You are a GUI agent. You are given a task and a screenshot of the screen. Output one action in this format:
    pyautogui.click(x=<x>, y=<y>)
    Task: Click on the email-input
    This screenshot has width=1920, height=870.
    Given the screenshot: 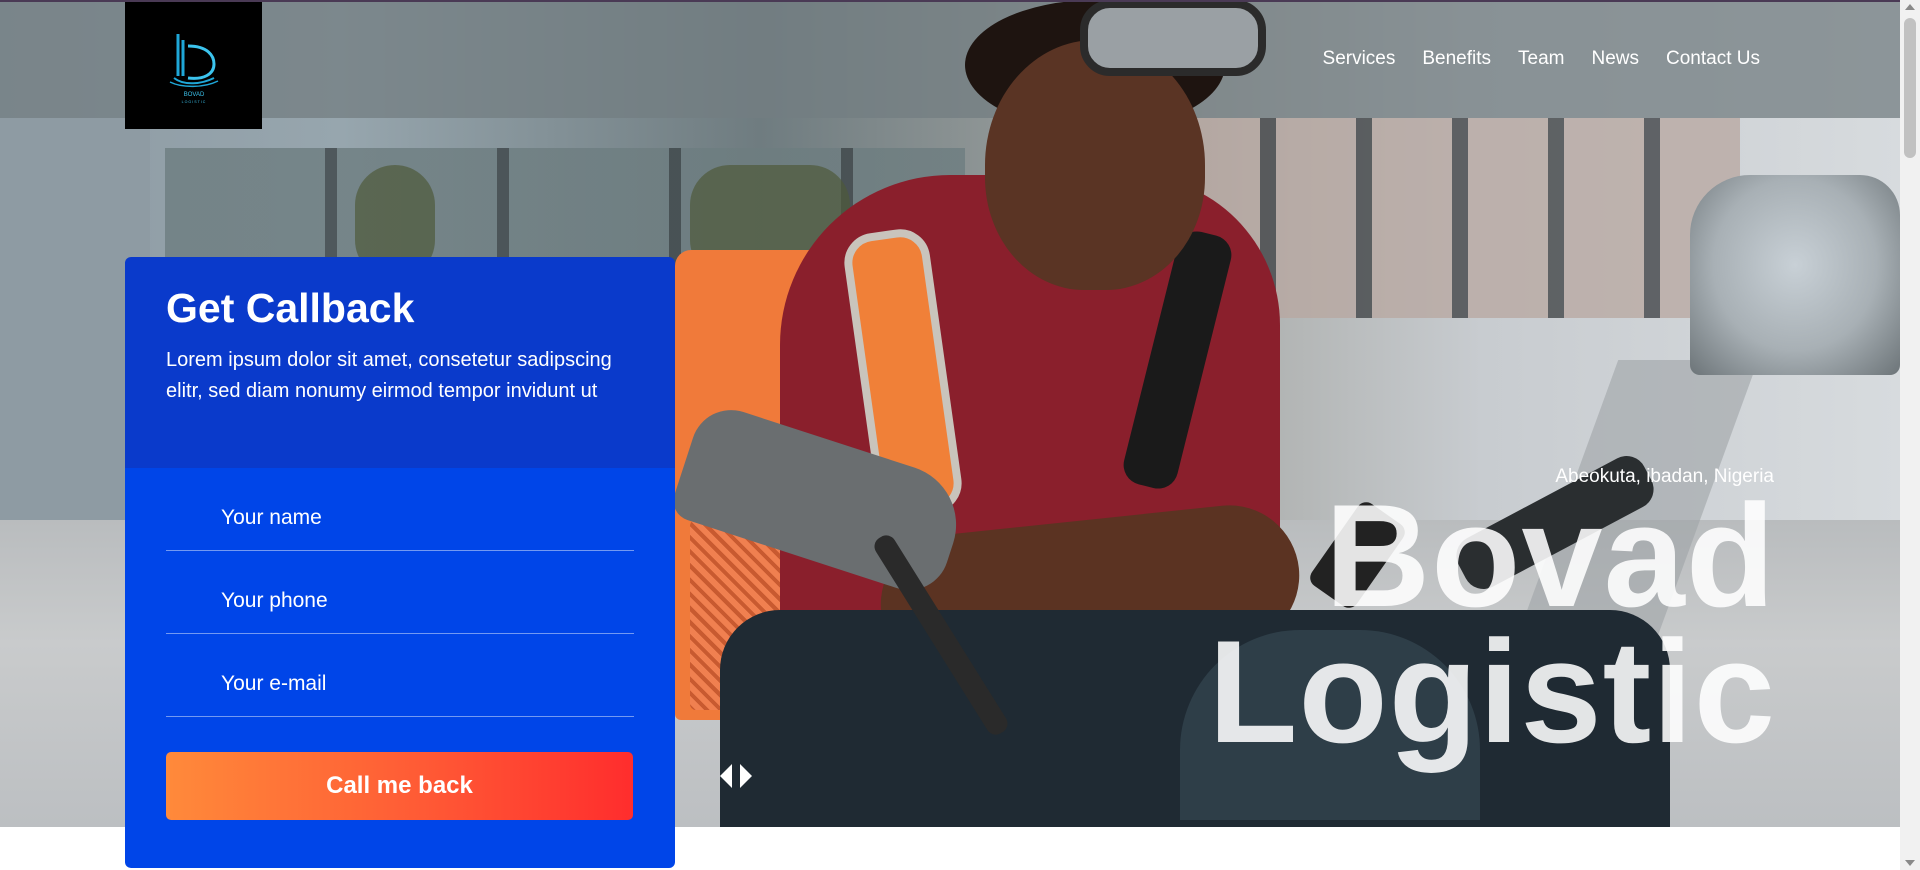 What is the action you would take?
    pyautogui.click(x=400, y=694)
    